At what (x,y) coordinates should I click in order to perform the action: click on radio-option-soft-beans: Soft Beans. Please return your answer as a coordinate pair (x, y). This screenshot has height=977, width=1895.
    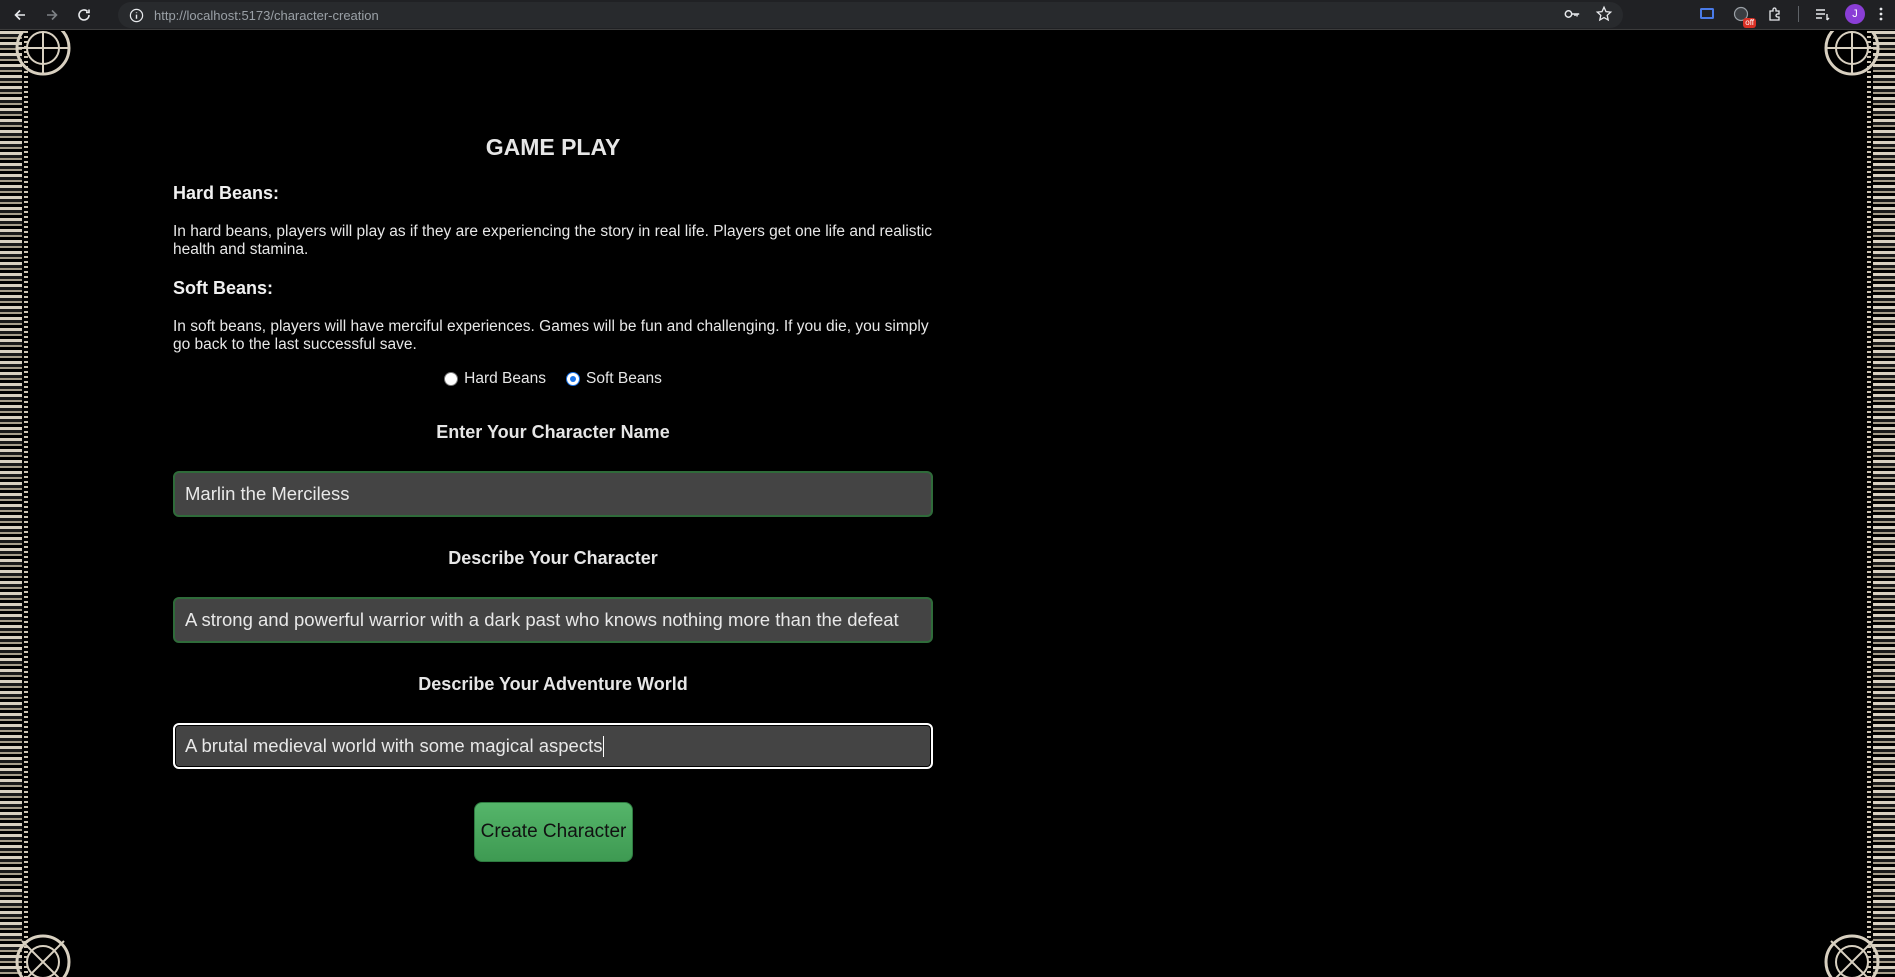
    Looking at the image, I should click on (614, 379).